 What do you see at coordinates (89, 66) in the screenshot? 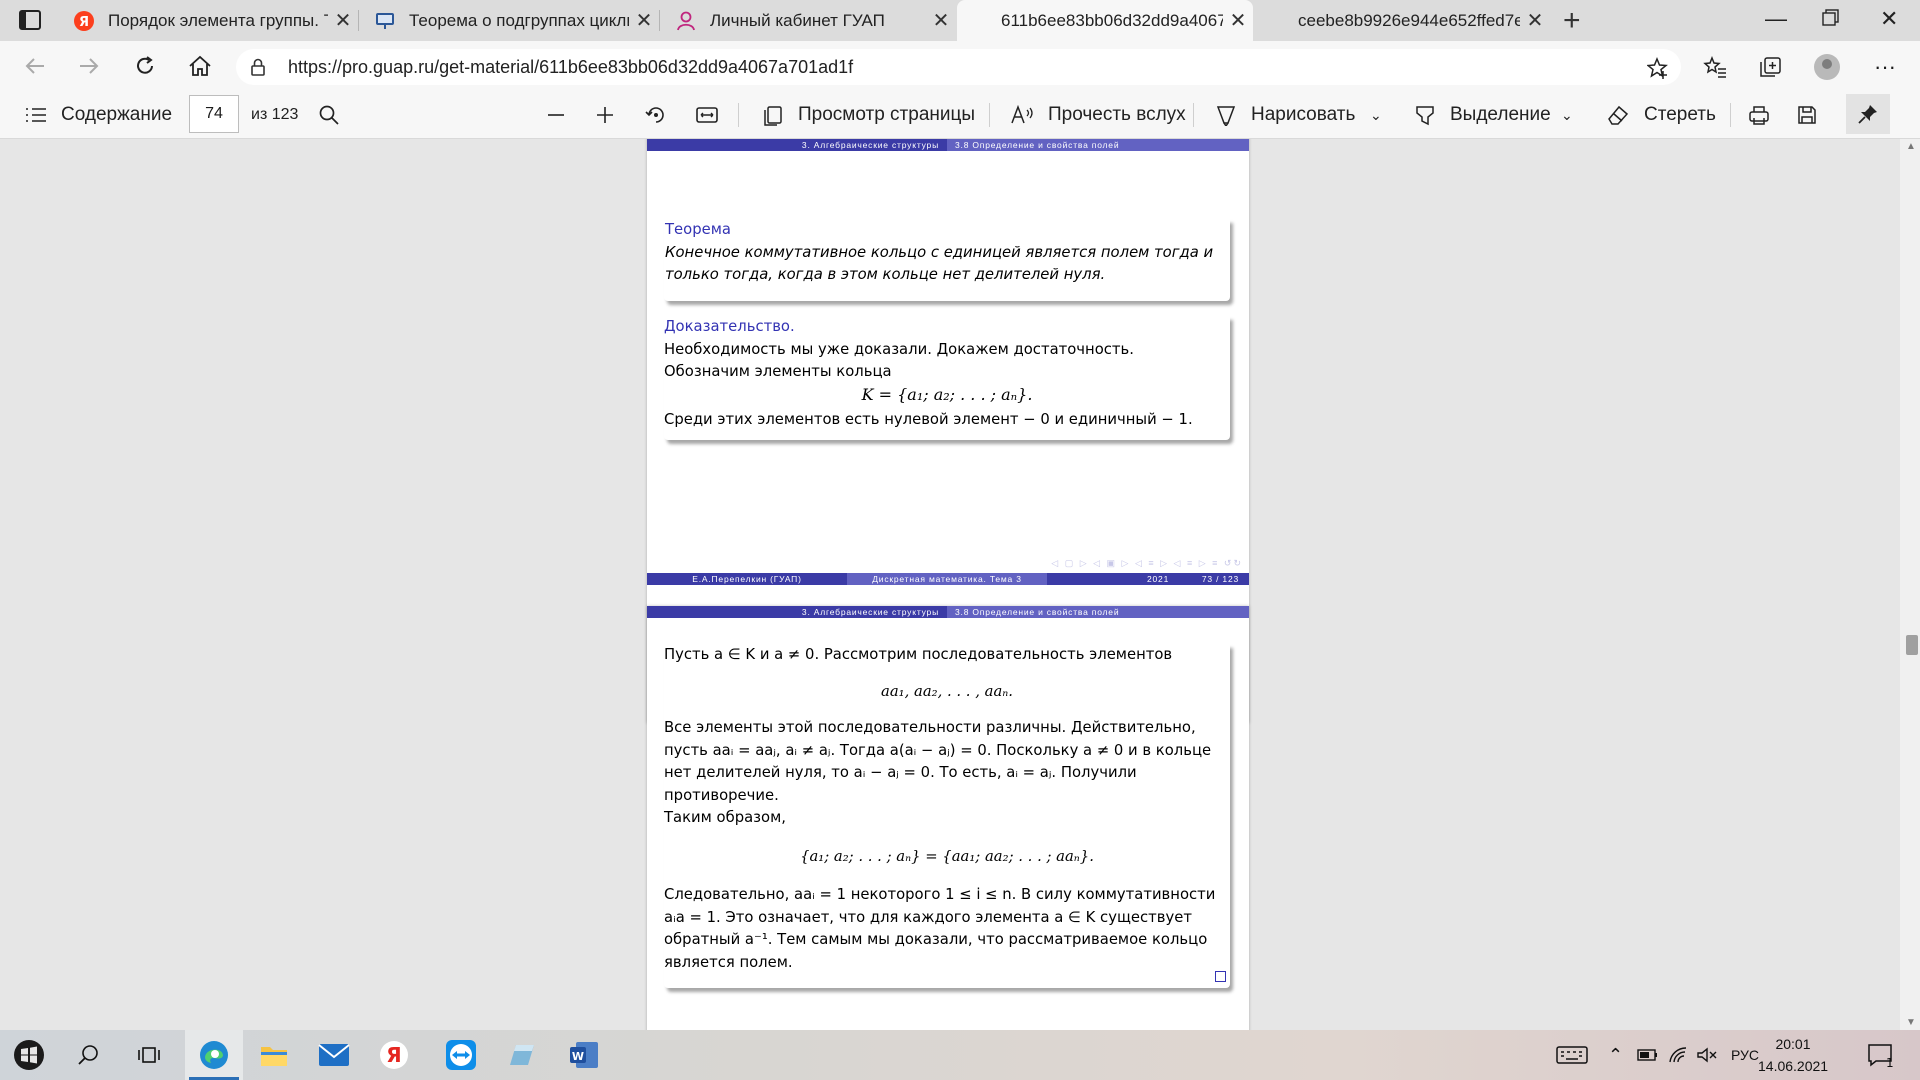
I see `forward-icon` at bounding box center [89, 66].